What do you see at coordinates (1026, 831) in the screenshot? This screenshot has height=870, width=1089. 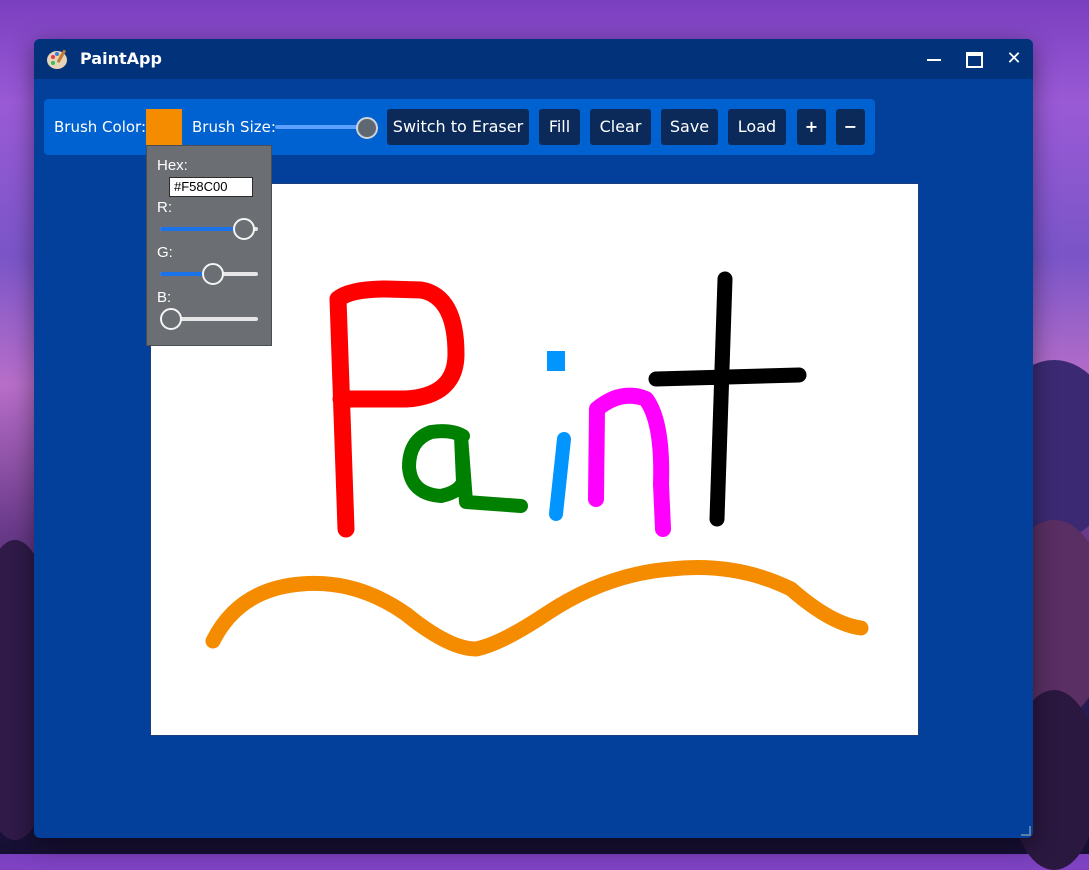 I see `resize-grip` at bounding box center [1026, 831].